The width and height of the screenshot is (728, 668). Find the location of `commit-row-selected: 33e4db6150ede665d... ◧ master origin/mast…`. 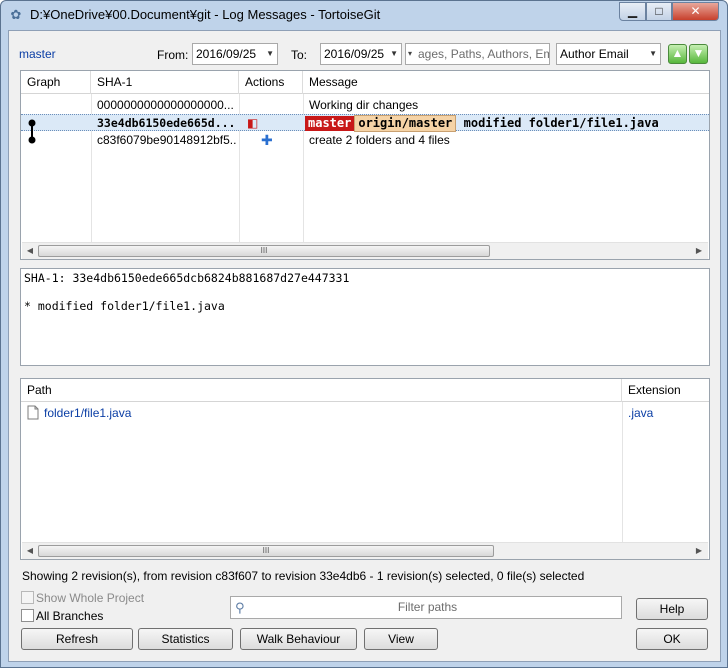

commit-row-selected: 33e4db6150ede665d... ◧ master origin/mast… is located at coordinates (365, 123).